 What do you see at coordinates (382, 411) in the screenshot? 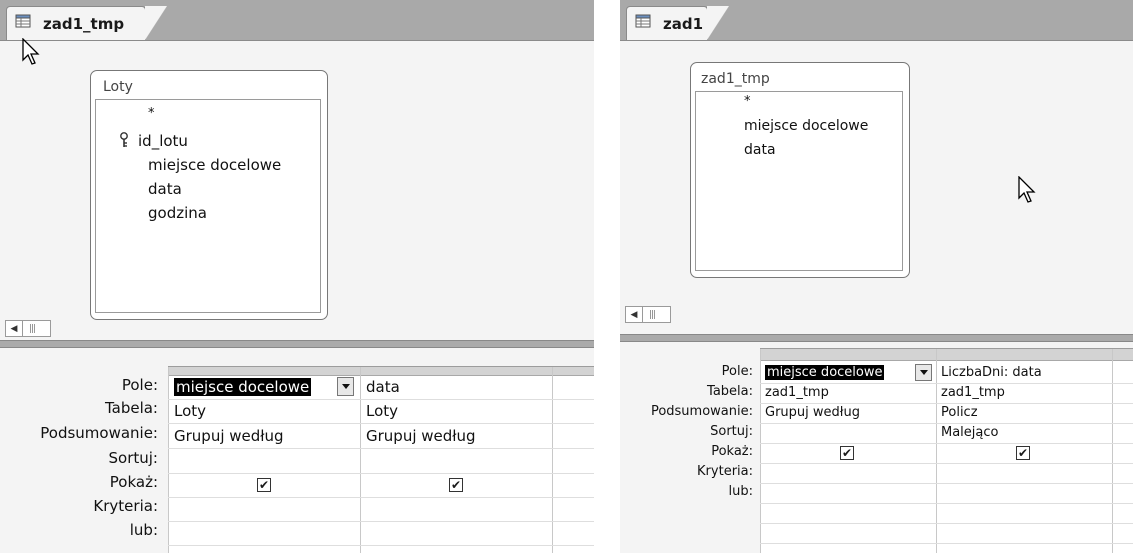
I see `cell-tabela-2: Loty` at bounding box center [382, 411].